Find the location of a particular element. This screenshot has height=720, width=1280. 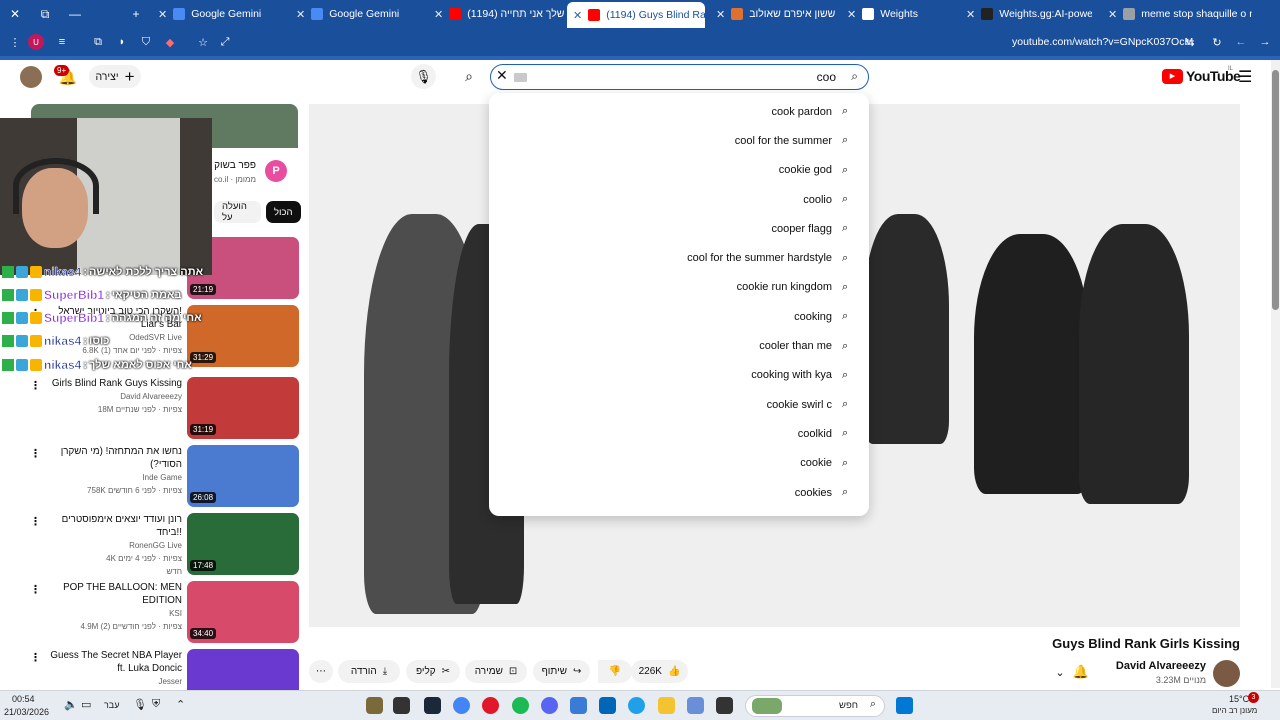

related-video-channel: Jesser is located at coordinates (111, 681).